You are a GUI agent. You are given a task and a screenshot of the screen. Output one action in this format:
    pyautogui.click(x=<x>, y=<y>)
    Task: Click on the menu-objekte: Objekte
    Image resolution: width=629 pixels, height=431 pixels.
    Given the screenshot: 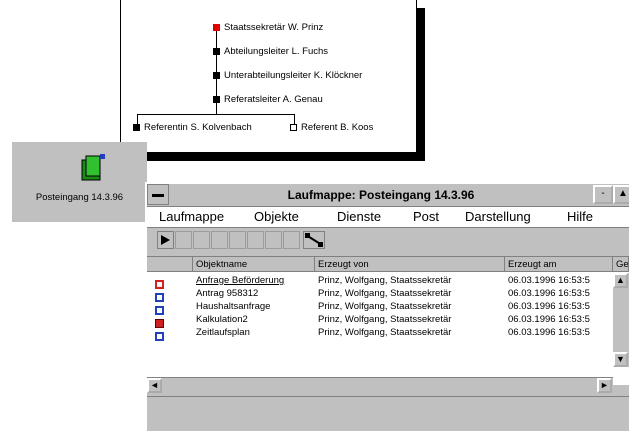 What is the action you would take?
    pyautogui.click(x=276, y=216)
    